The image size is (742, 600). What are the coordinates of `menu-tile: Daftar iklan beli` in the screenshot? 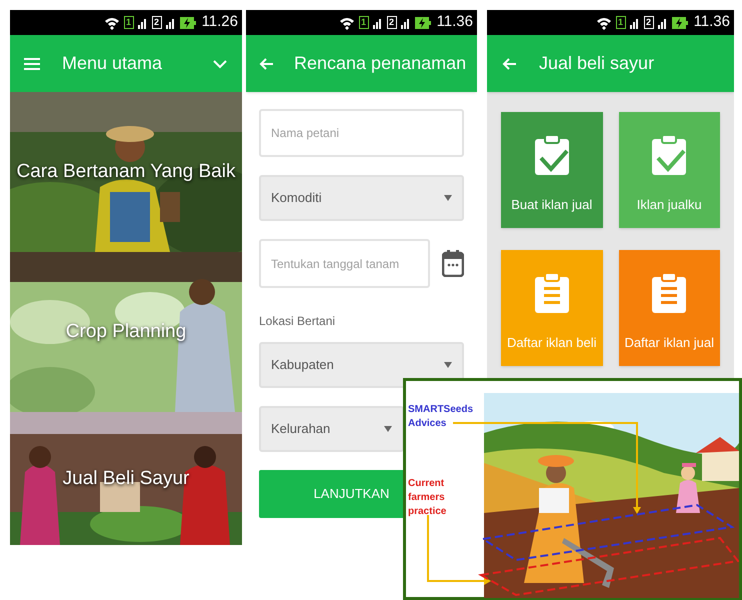 It's located at (551, 308).